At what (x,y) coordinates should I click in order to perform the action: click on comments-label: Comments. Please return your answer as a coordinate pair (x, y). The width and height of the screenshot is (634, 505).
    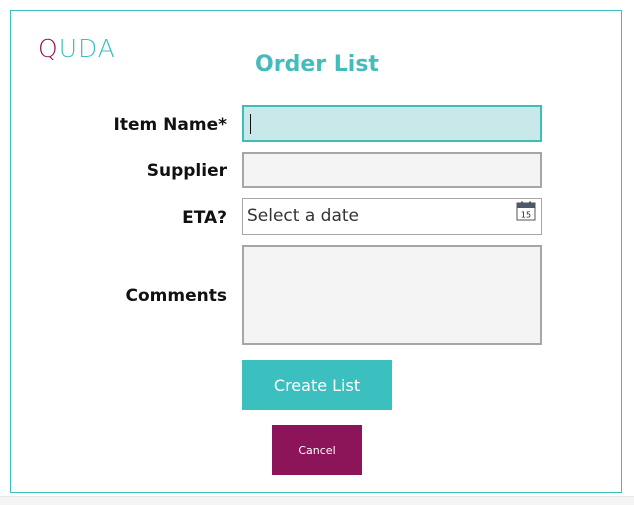
    Looking at the image, I should click on (176, 296).